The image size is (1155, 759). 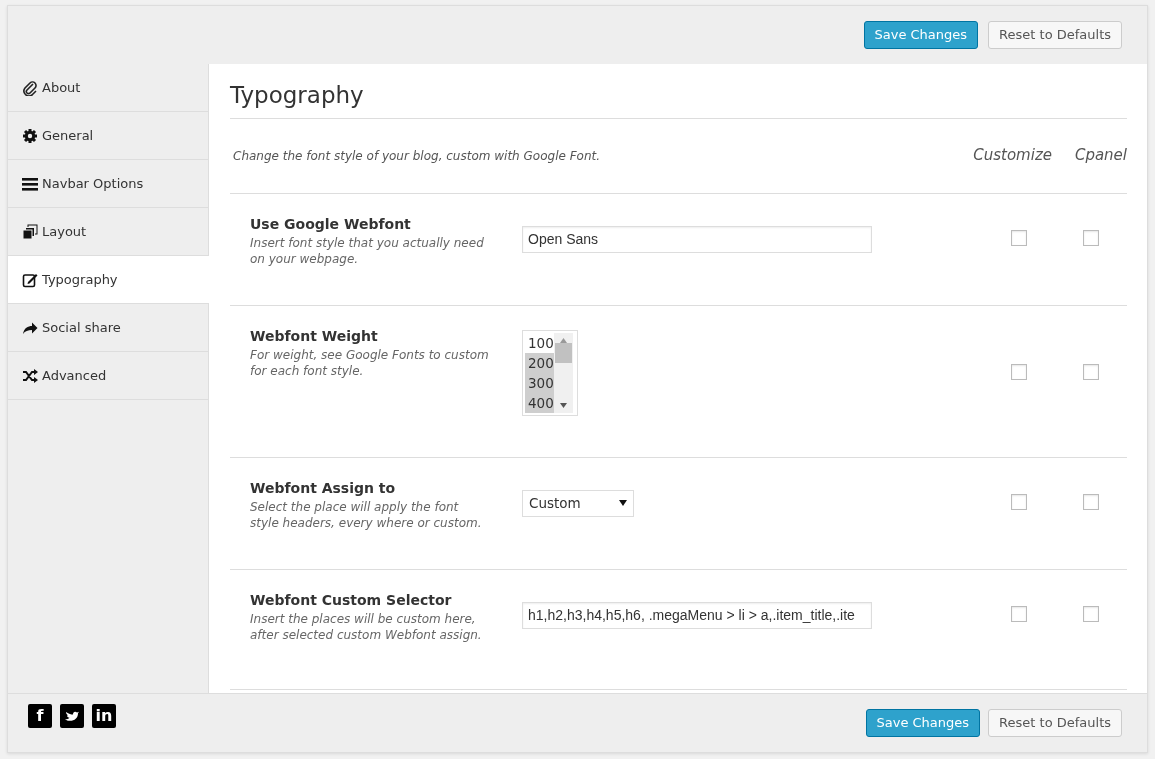 I want to click on field-label: Use Google Webfont, so click(x=331, y=224).